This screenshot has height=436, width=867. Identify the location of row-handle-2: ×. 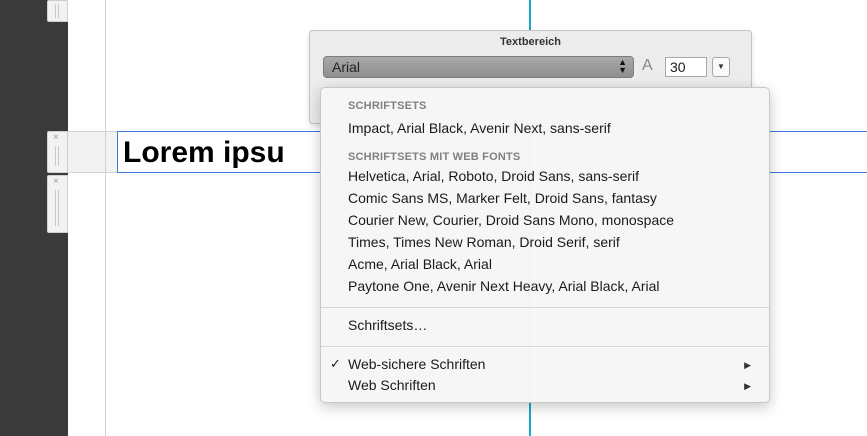
(57, 204).